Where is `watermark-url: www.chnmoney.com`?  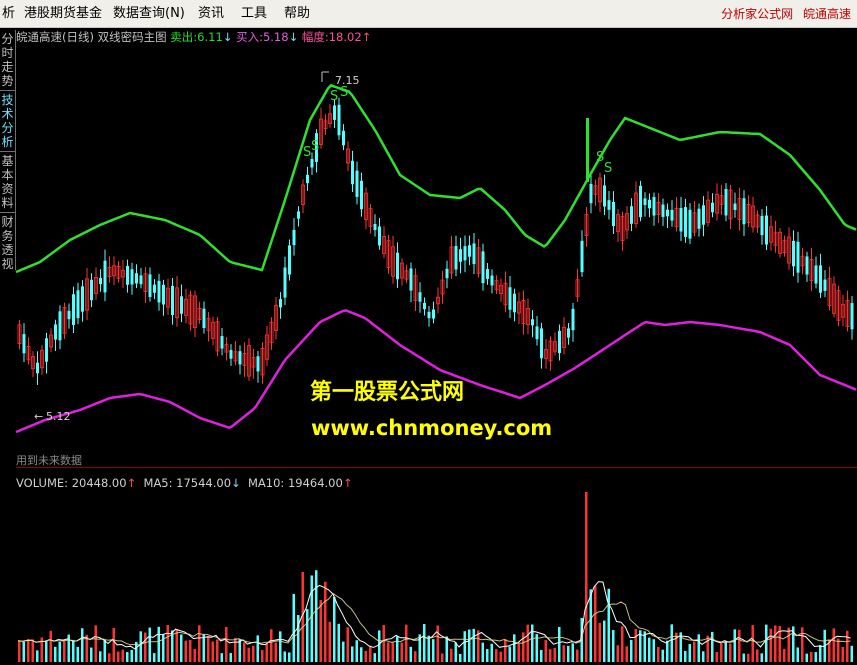
watermark-url: www.chnmoney.com is located at coordinates (432, 428).